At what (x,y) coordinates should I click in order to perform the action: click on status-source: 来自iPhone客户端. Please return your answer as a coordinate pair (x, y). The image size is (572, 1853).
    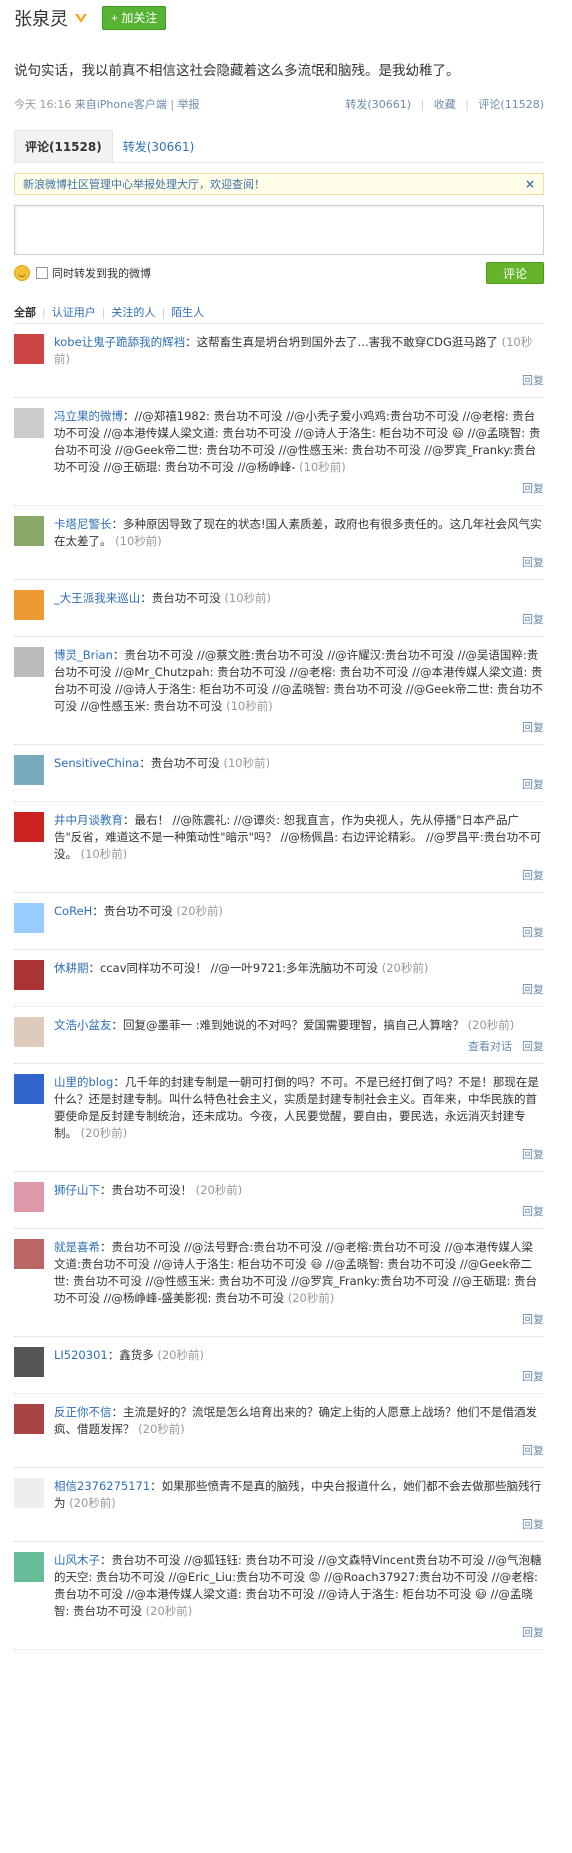
    Looking at the image, I should click on (121, 104).